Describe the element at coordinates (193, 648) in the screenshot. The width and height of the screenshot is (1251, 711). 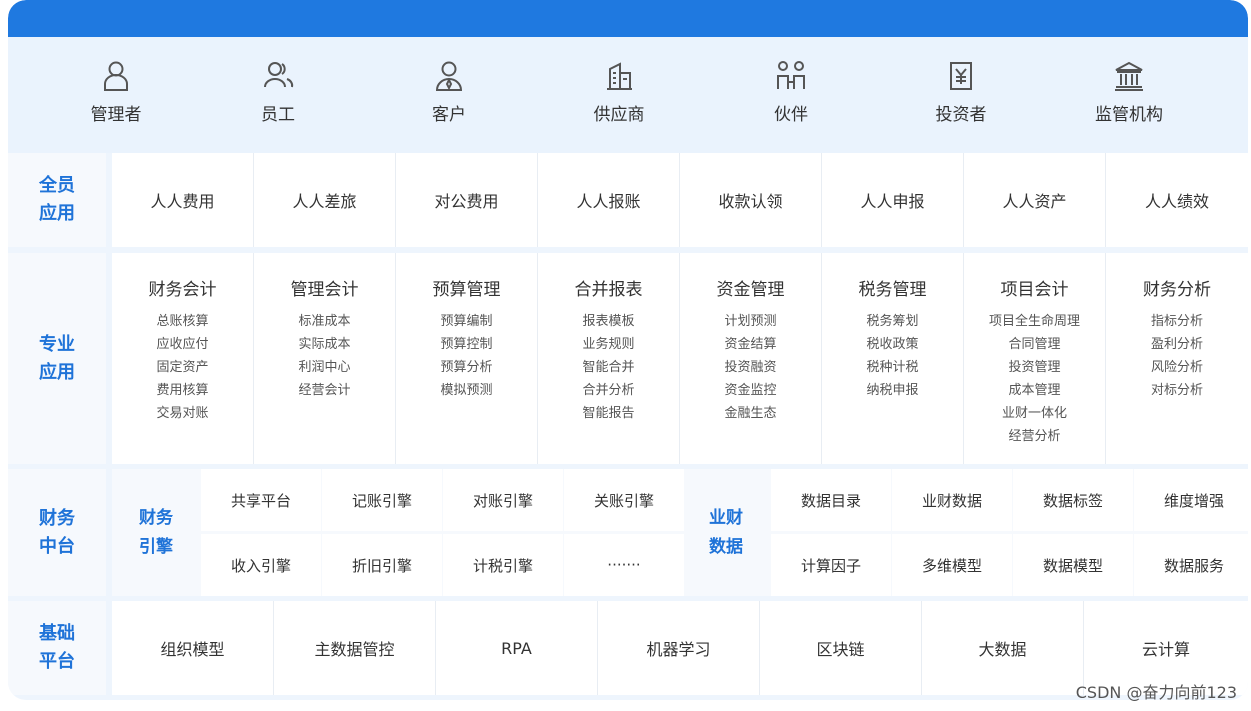
I see `base-cell: 组织模型` at that location.